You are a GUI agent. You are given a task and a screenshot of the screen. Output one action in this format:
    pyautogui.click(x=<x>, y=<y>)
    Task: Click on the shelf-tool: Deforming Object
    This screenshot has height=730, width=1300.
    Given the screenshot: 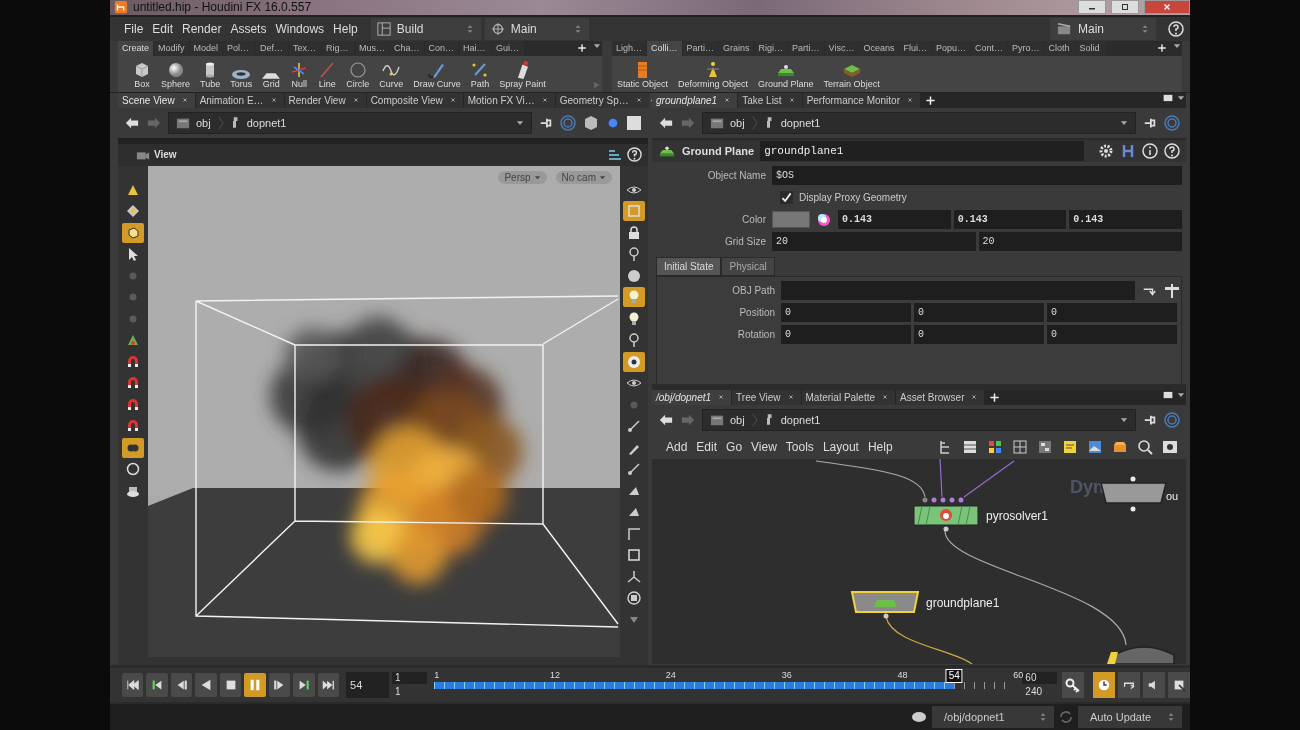 What is the action you would take?
    pyautogui.click(x=713, y=76)
    